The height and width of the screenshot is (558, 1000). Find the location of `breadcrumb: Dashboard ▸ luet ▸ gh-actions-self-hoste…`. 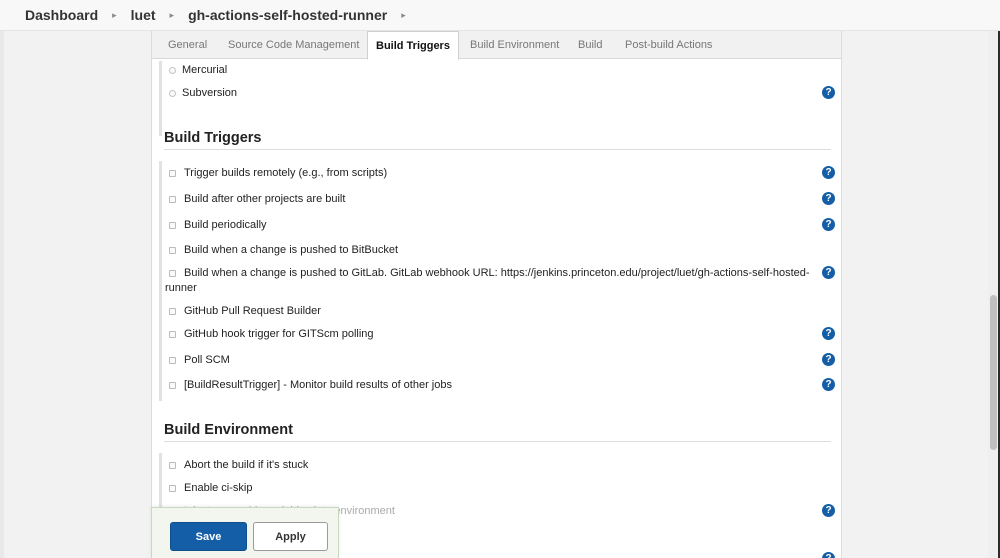

breadcrumb: Dashboard ▸ luet ▸ gh-actions-self-hoste… is located at coordinates (500, 15).